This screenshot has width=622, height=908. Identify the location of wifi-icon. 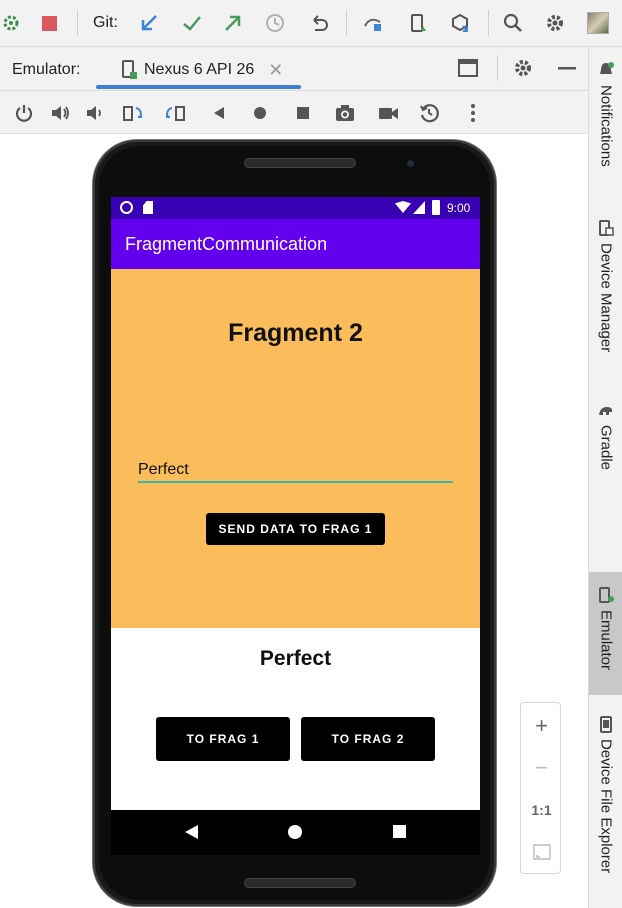
(403, 207).